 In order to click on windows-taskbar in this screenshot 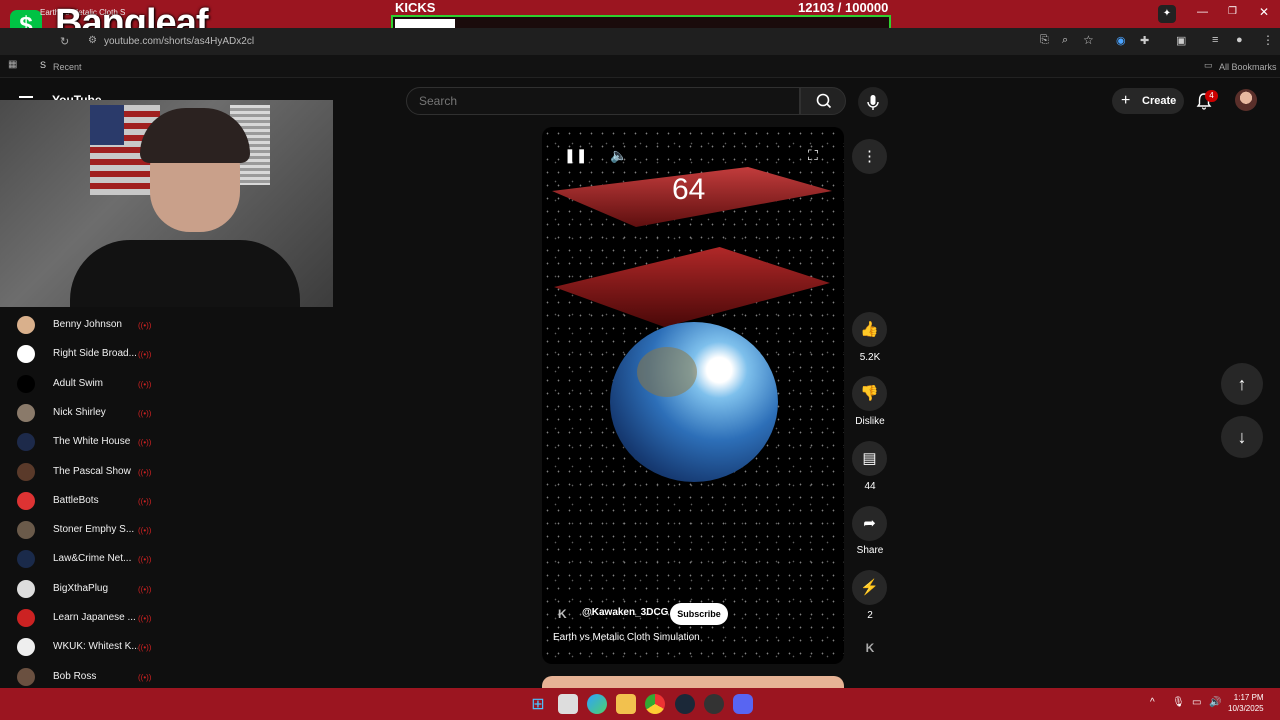, I will do `click(640, 704)`.